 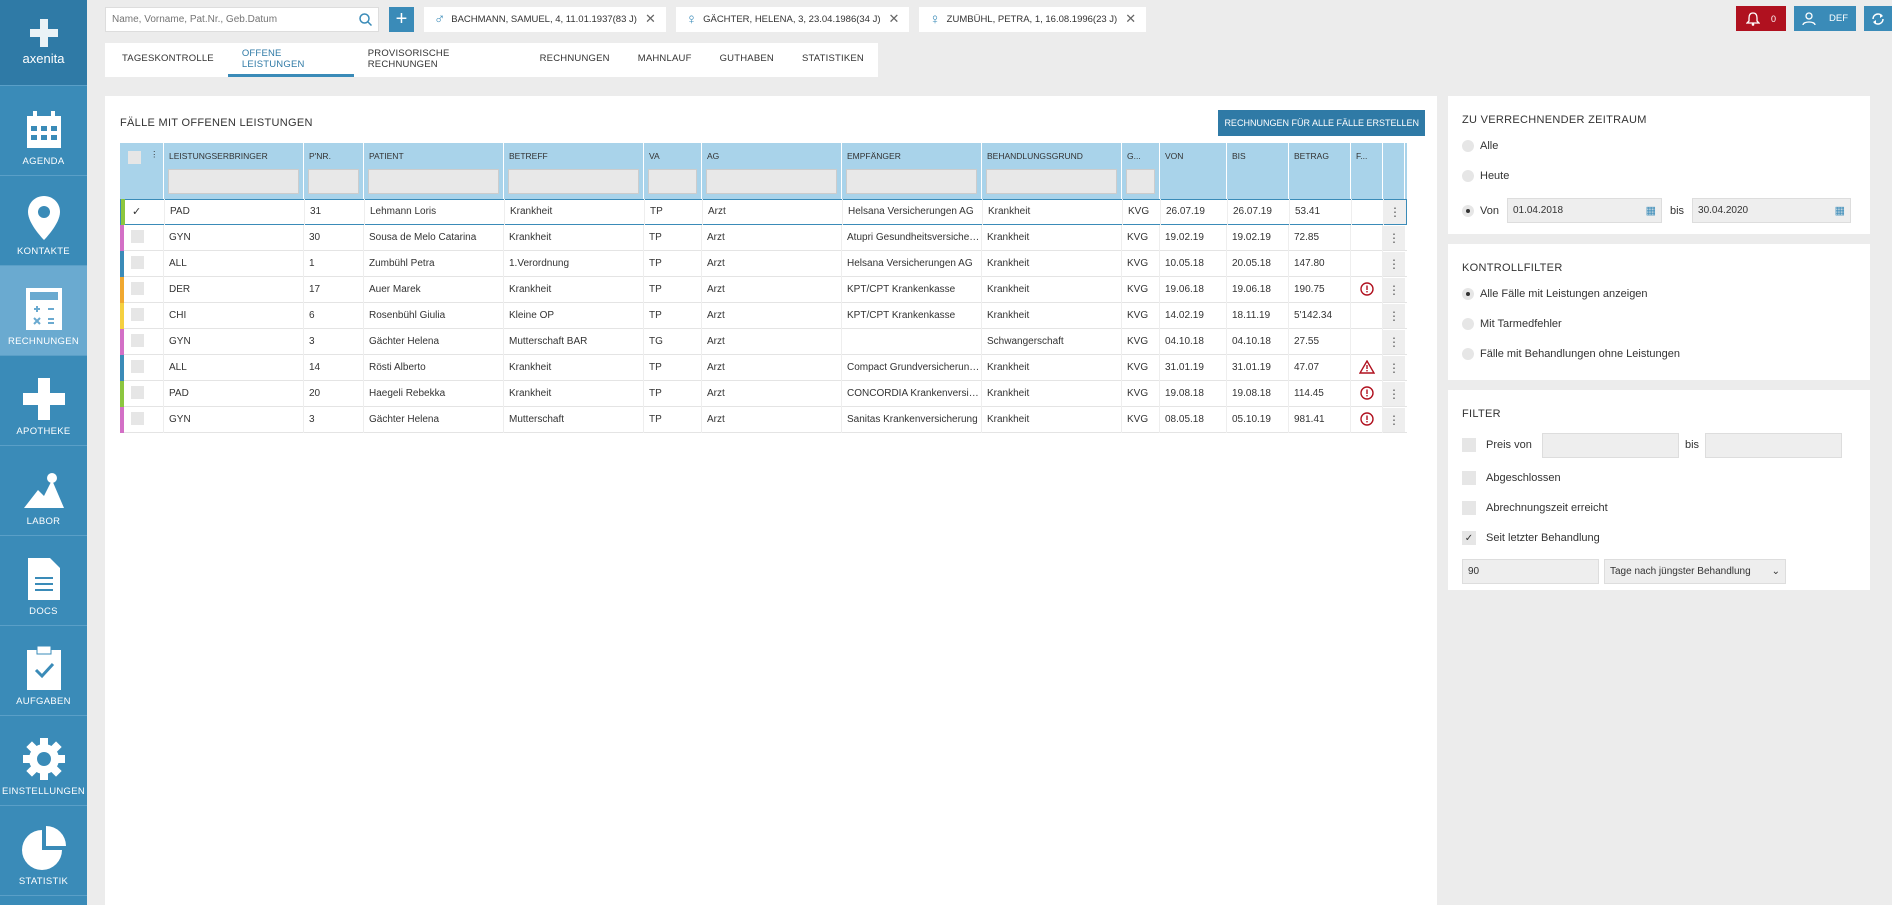 What do you see at coordinates (320, 156) in the screenshot?
I see `column-header-label: P'NR.` at bounding box center [320, 156].